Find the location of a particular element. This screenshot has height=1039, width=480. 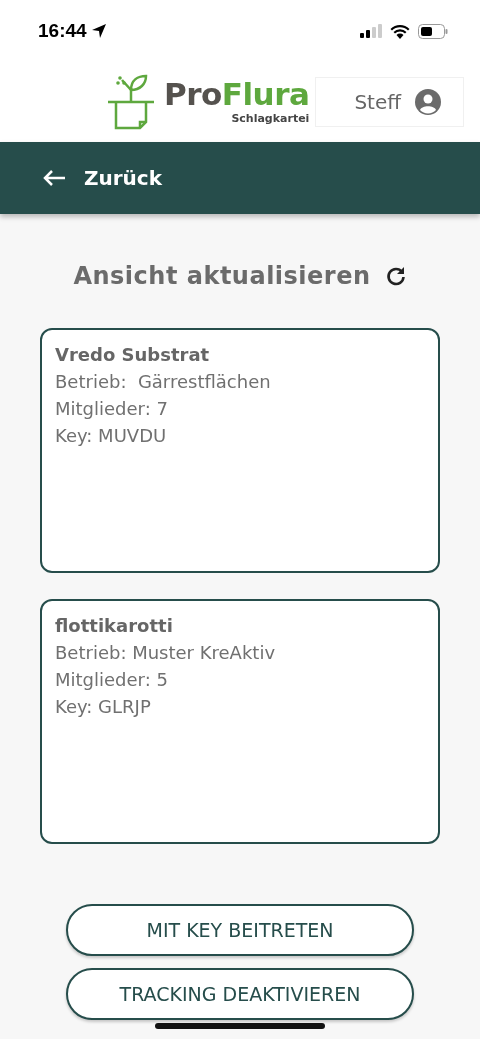

user-icon is located at coordinates (428, 102).